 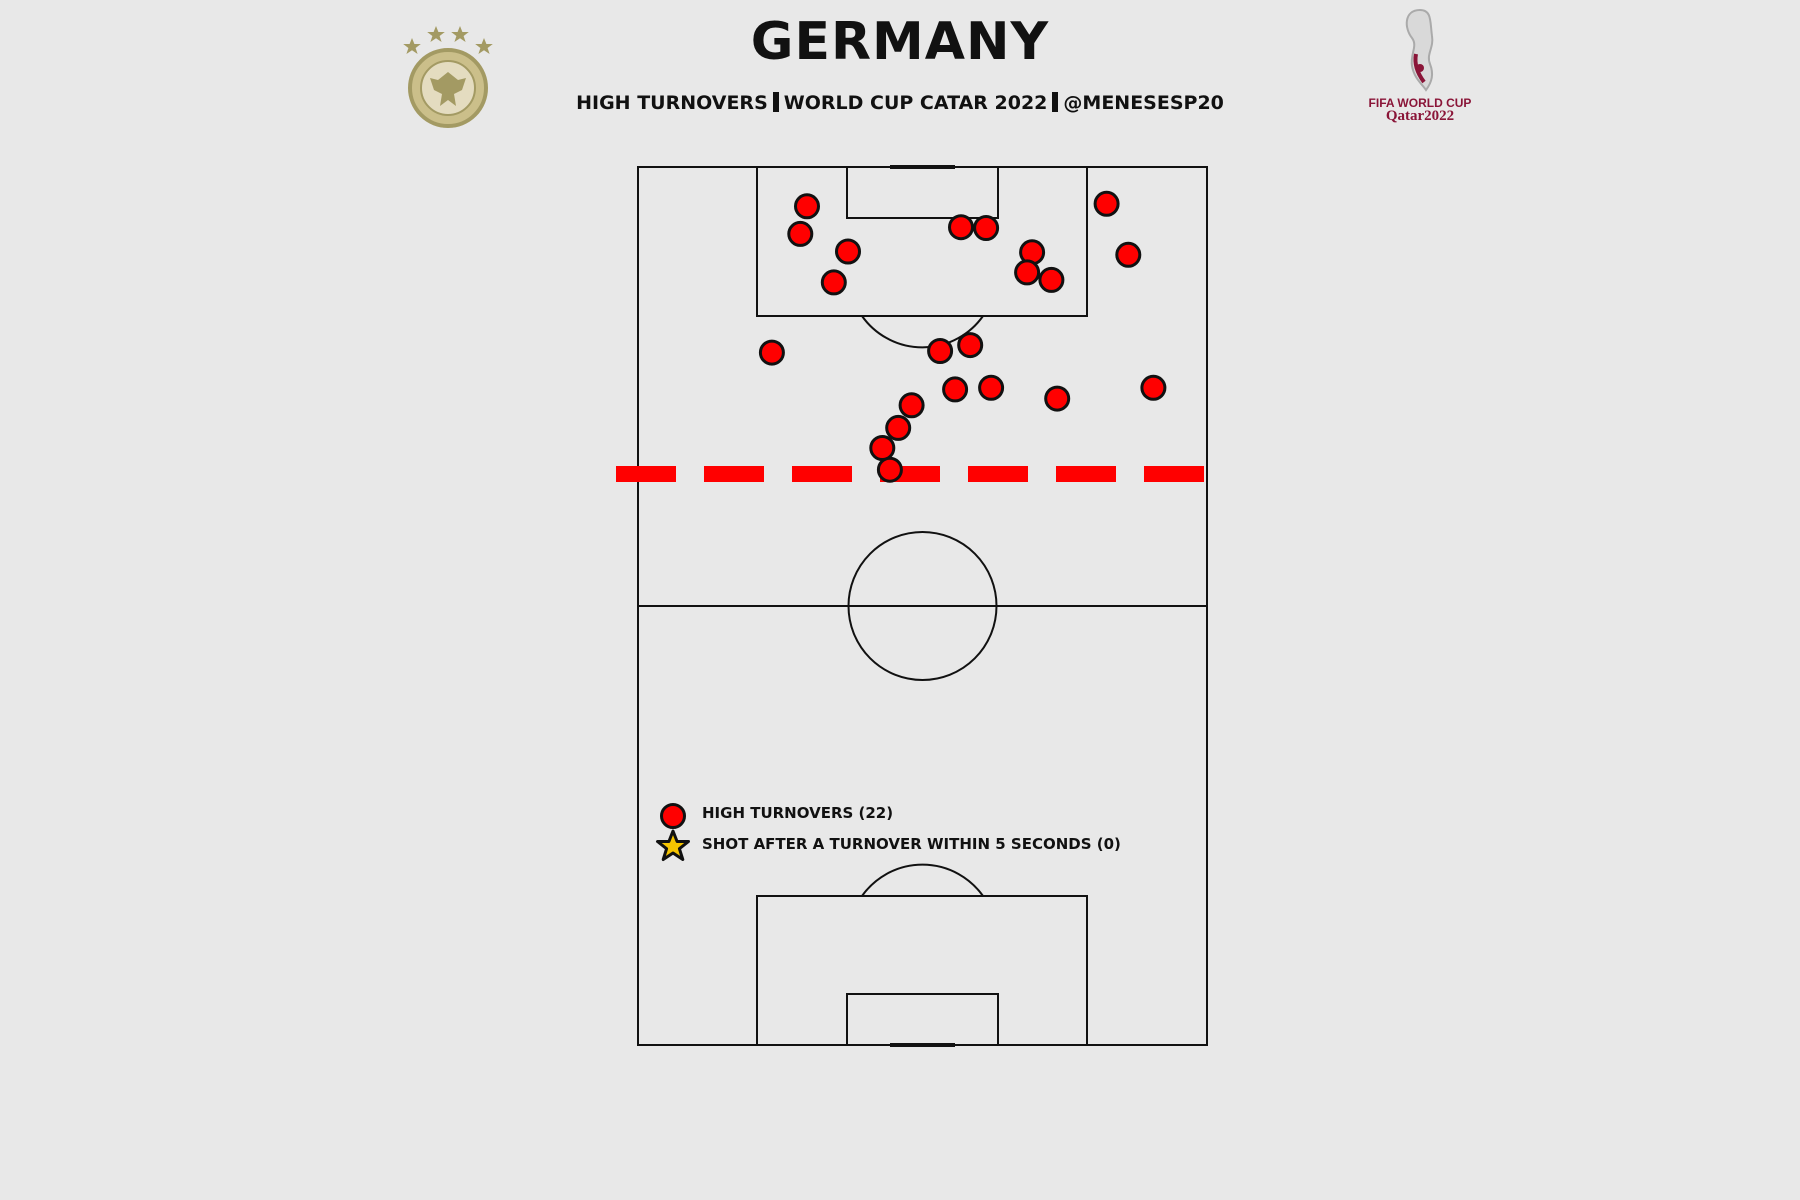 I want to click on legend-label-turnovers: HIGH TURNOVERS (22), so click(x=798, y=813).